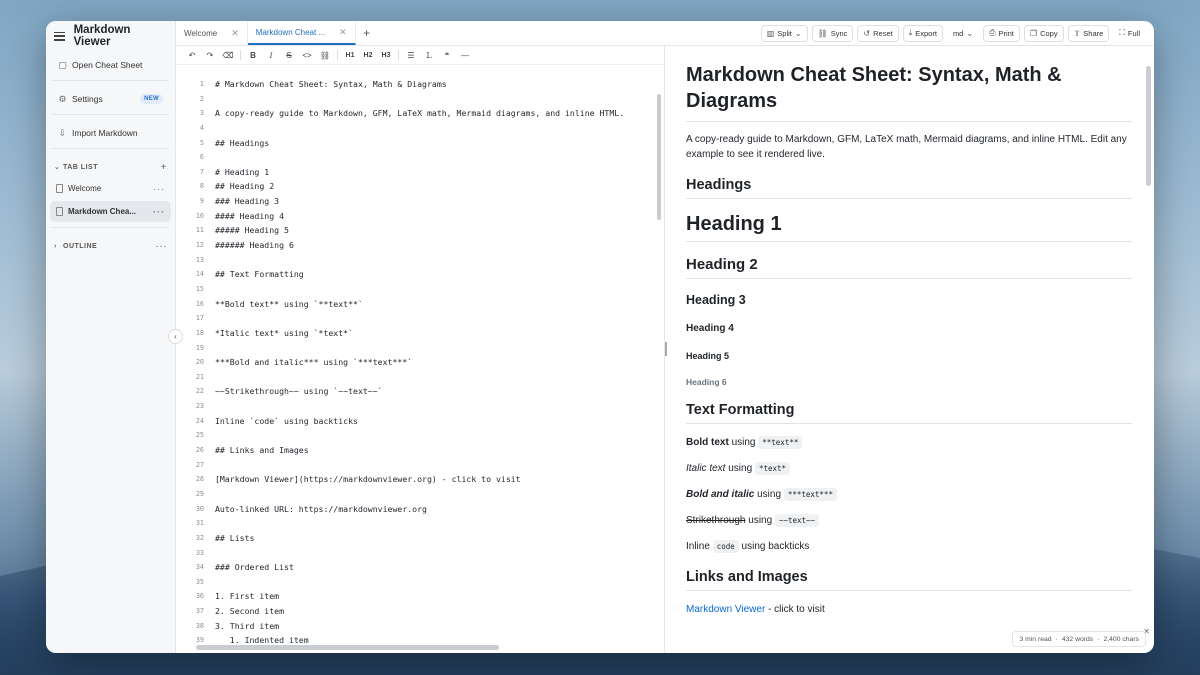  Describe the element at coordinates (59, 36) in the screenshot. I see `menu-icon` at that location.